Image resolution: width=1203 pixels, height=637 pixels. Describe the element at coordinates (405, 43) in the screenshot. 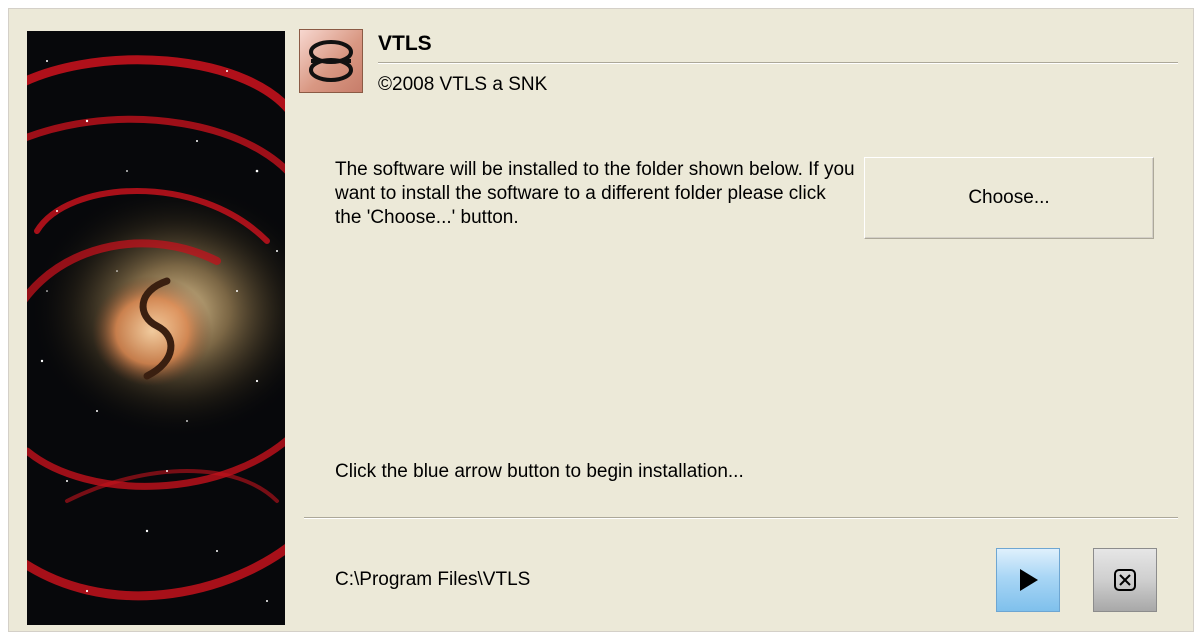

I see `app-title: VTLS` at that location.